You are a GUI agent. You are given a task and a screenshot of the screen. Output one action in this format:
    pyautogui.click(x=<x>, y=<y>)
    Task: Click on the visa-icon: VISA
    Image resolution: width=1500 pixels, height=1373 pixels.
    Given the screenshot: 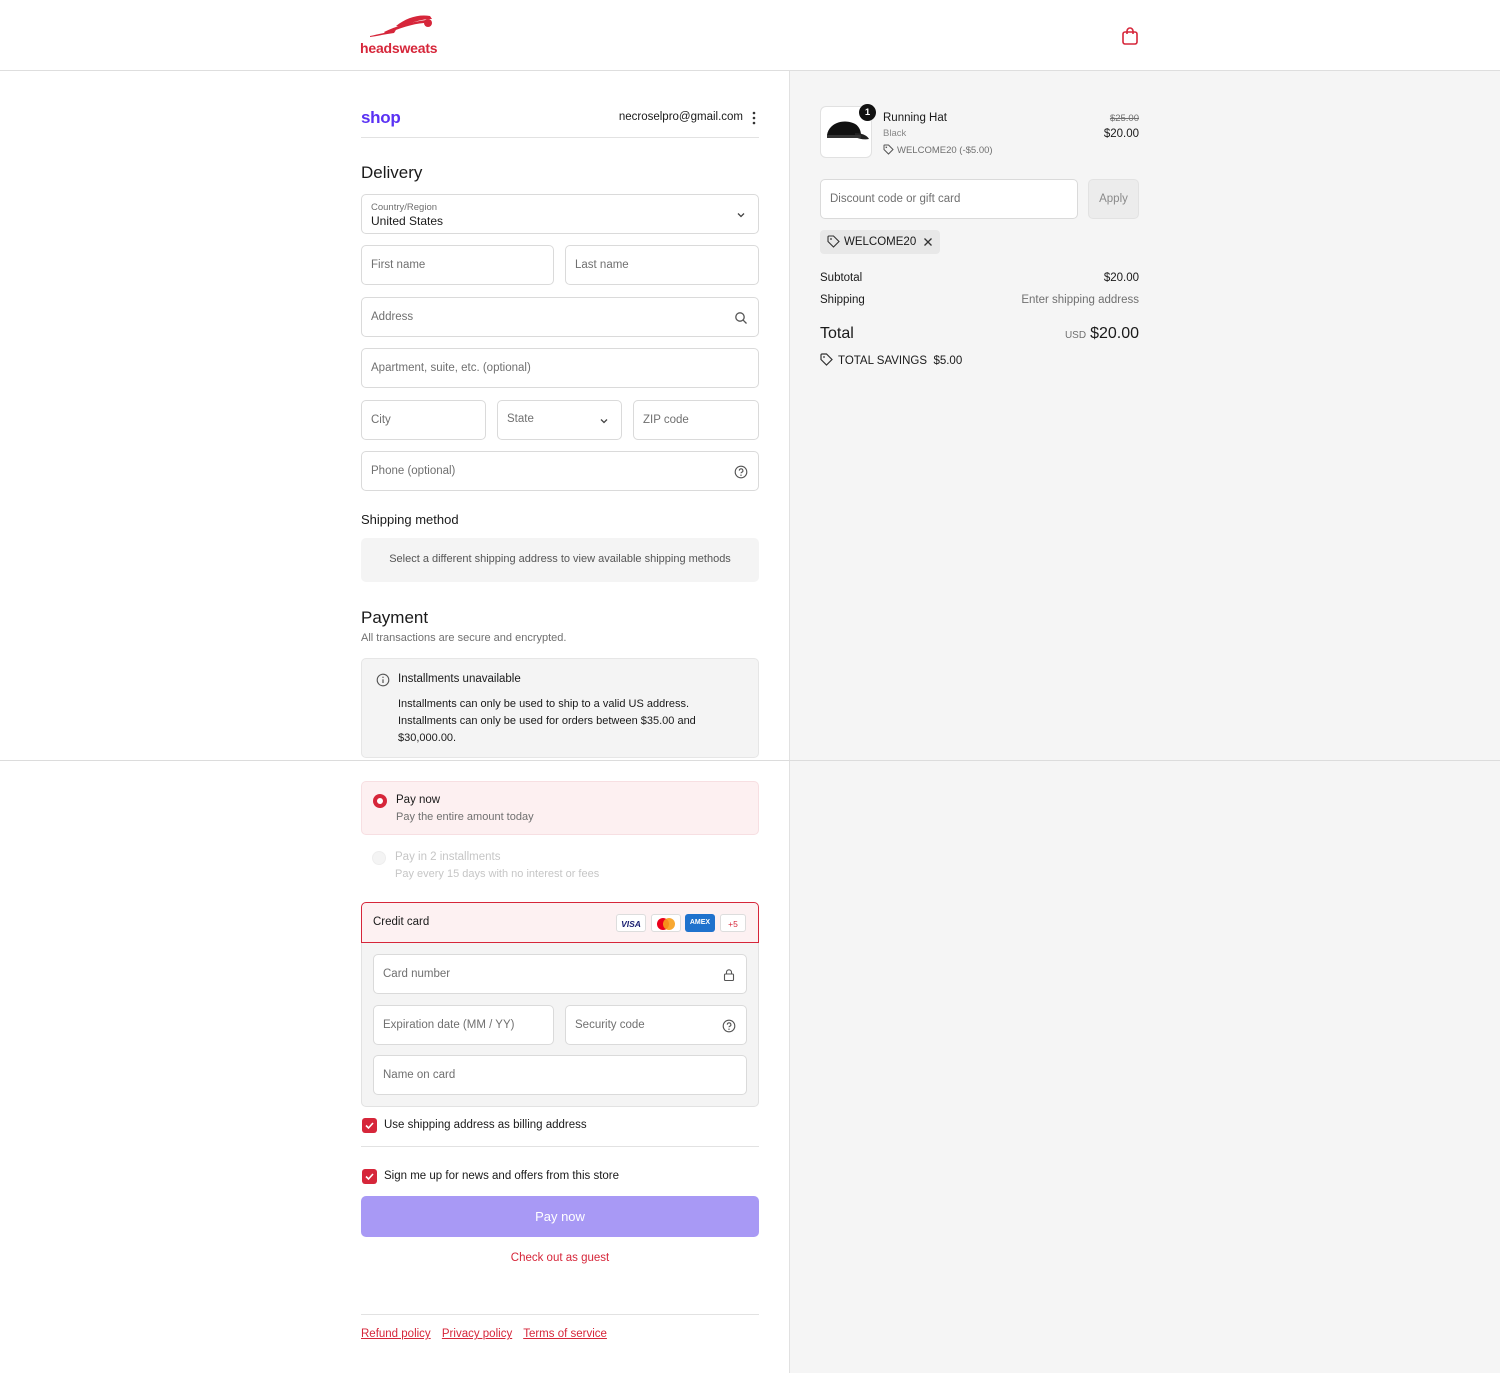 What is the action you would take?
    pyautogui.click(x=631, y=923)
    